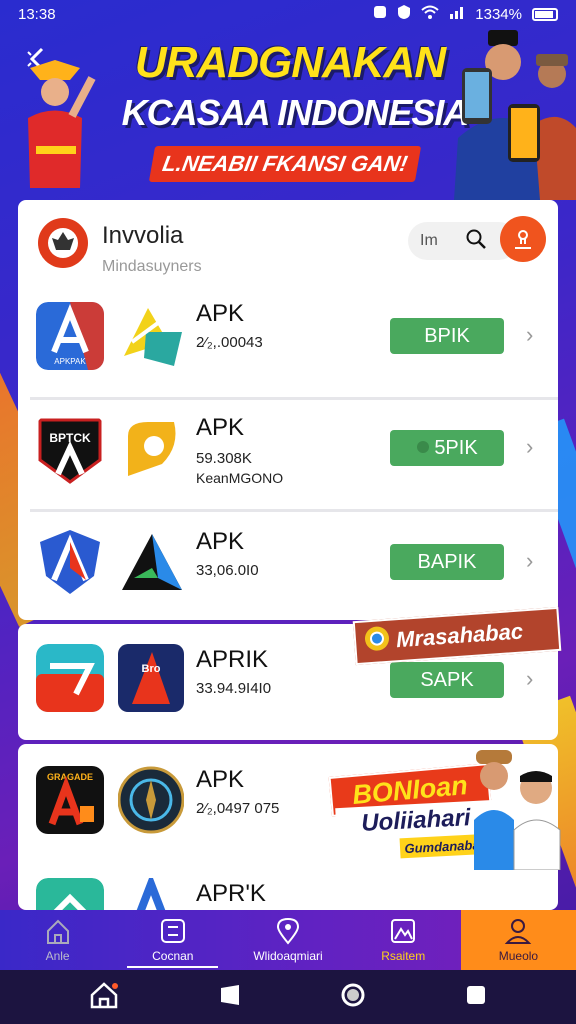  I want to click on list-item: BPTCK APK 59.308K KeanMGONO 5PIK ›, so click(288, 456).